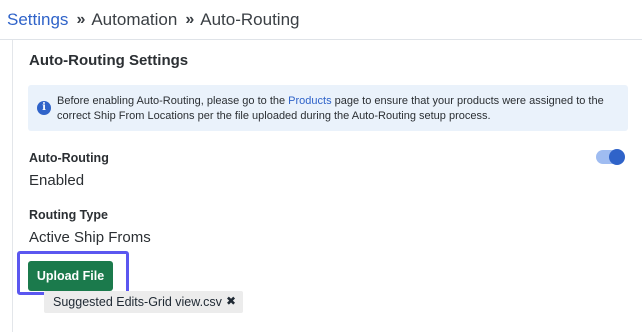  Describe the element at coordinates (37, 20) in the screenshot. I see `breadcrumb-settings-link: Settings` at that location.